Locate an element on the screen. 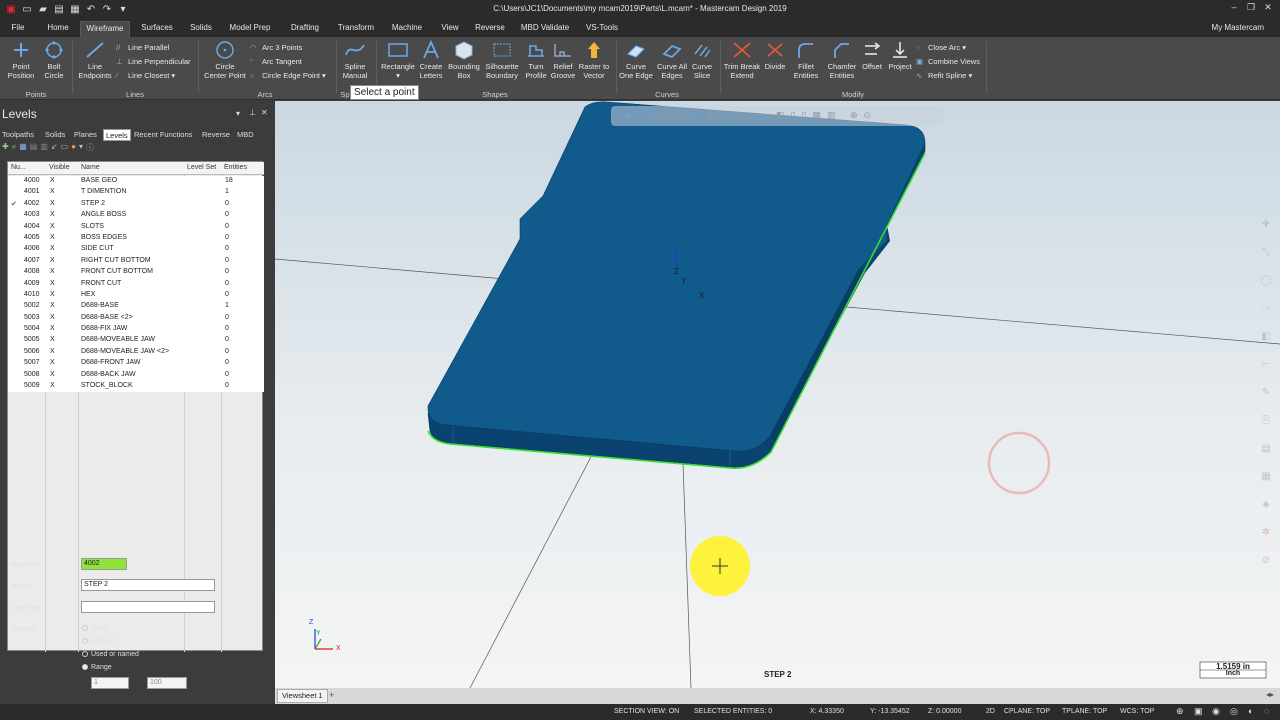  level-row: 5004 X D688-FIX JAW 0 is located at coordinates (136, 329).